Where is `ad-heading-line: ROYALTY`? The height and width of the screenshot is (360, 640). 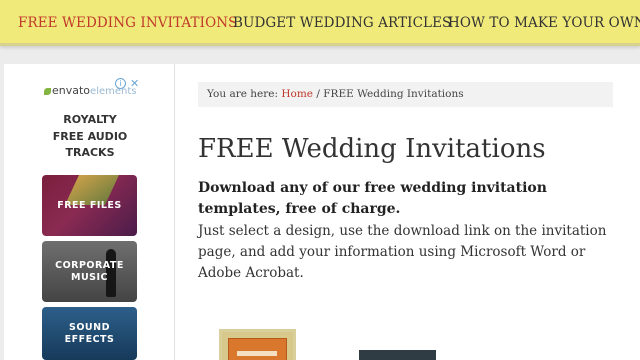
ad-heading-line: ROYALTY is located at coordinates (90, 119).